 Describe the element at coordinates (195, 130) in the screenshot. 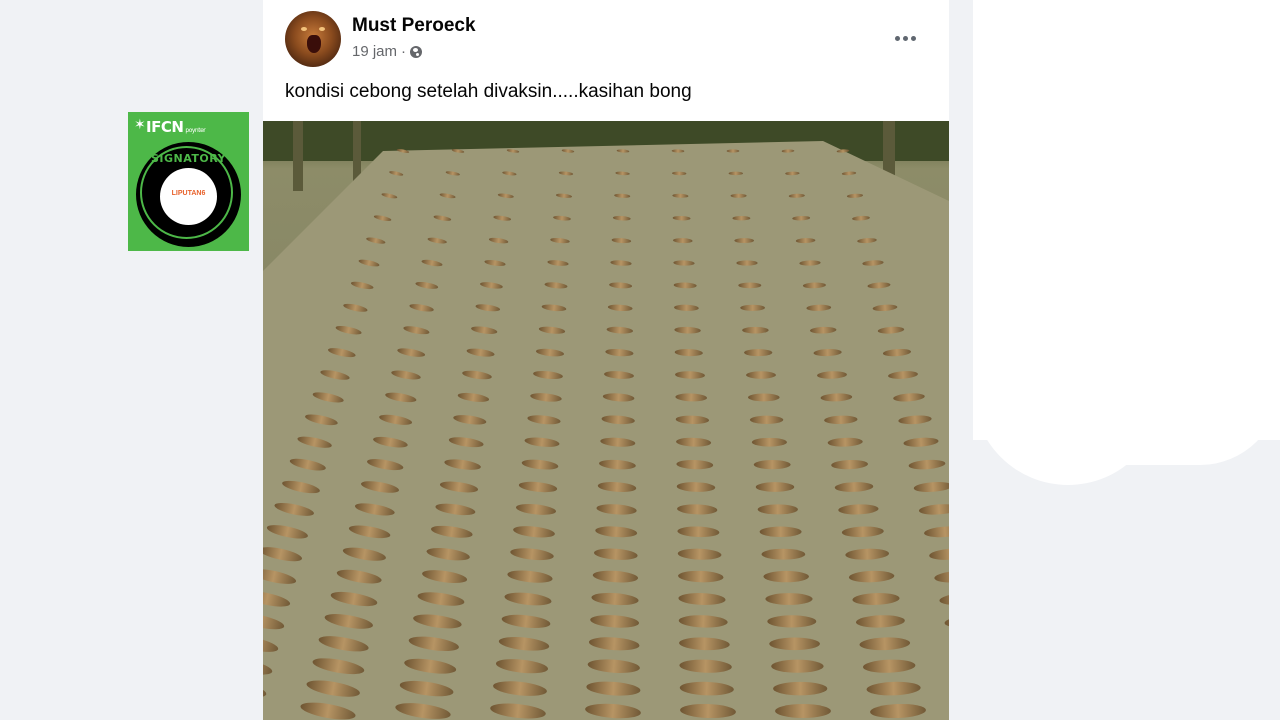

I see `badge-brand-small: poynter` at that location.